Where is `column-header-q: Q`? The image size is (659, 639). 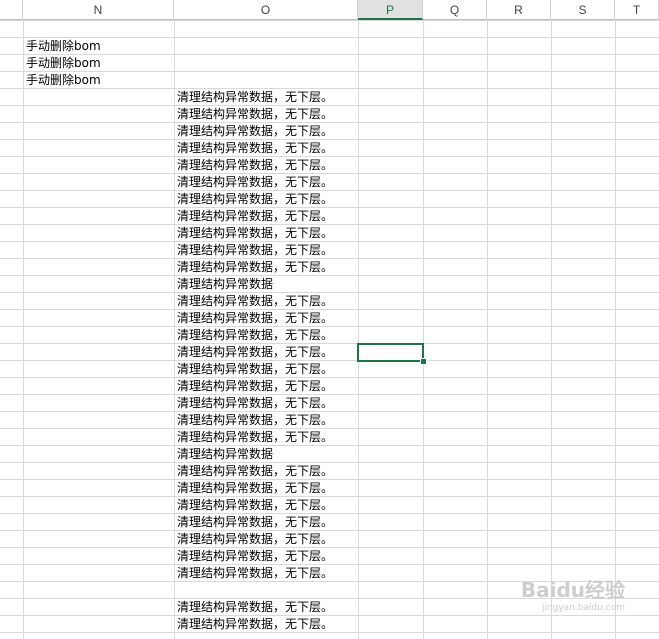
column-header-q: Q is located at coordinates (455, 10).